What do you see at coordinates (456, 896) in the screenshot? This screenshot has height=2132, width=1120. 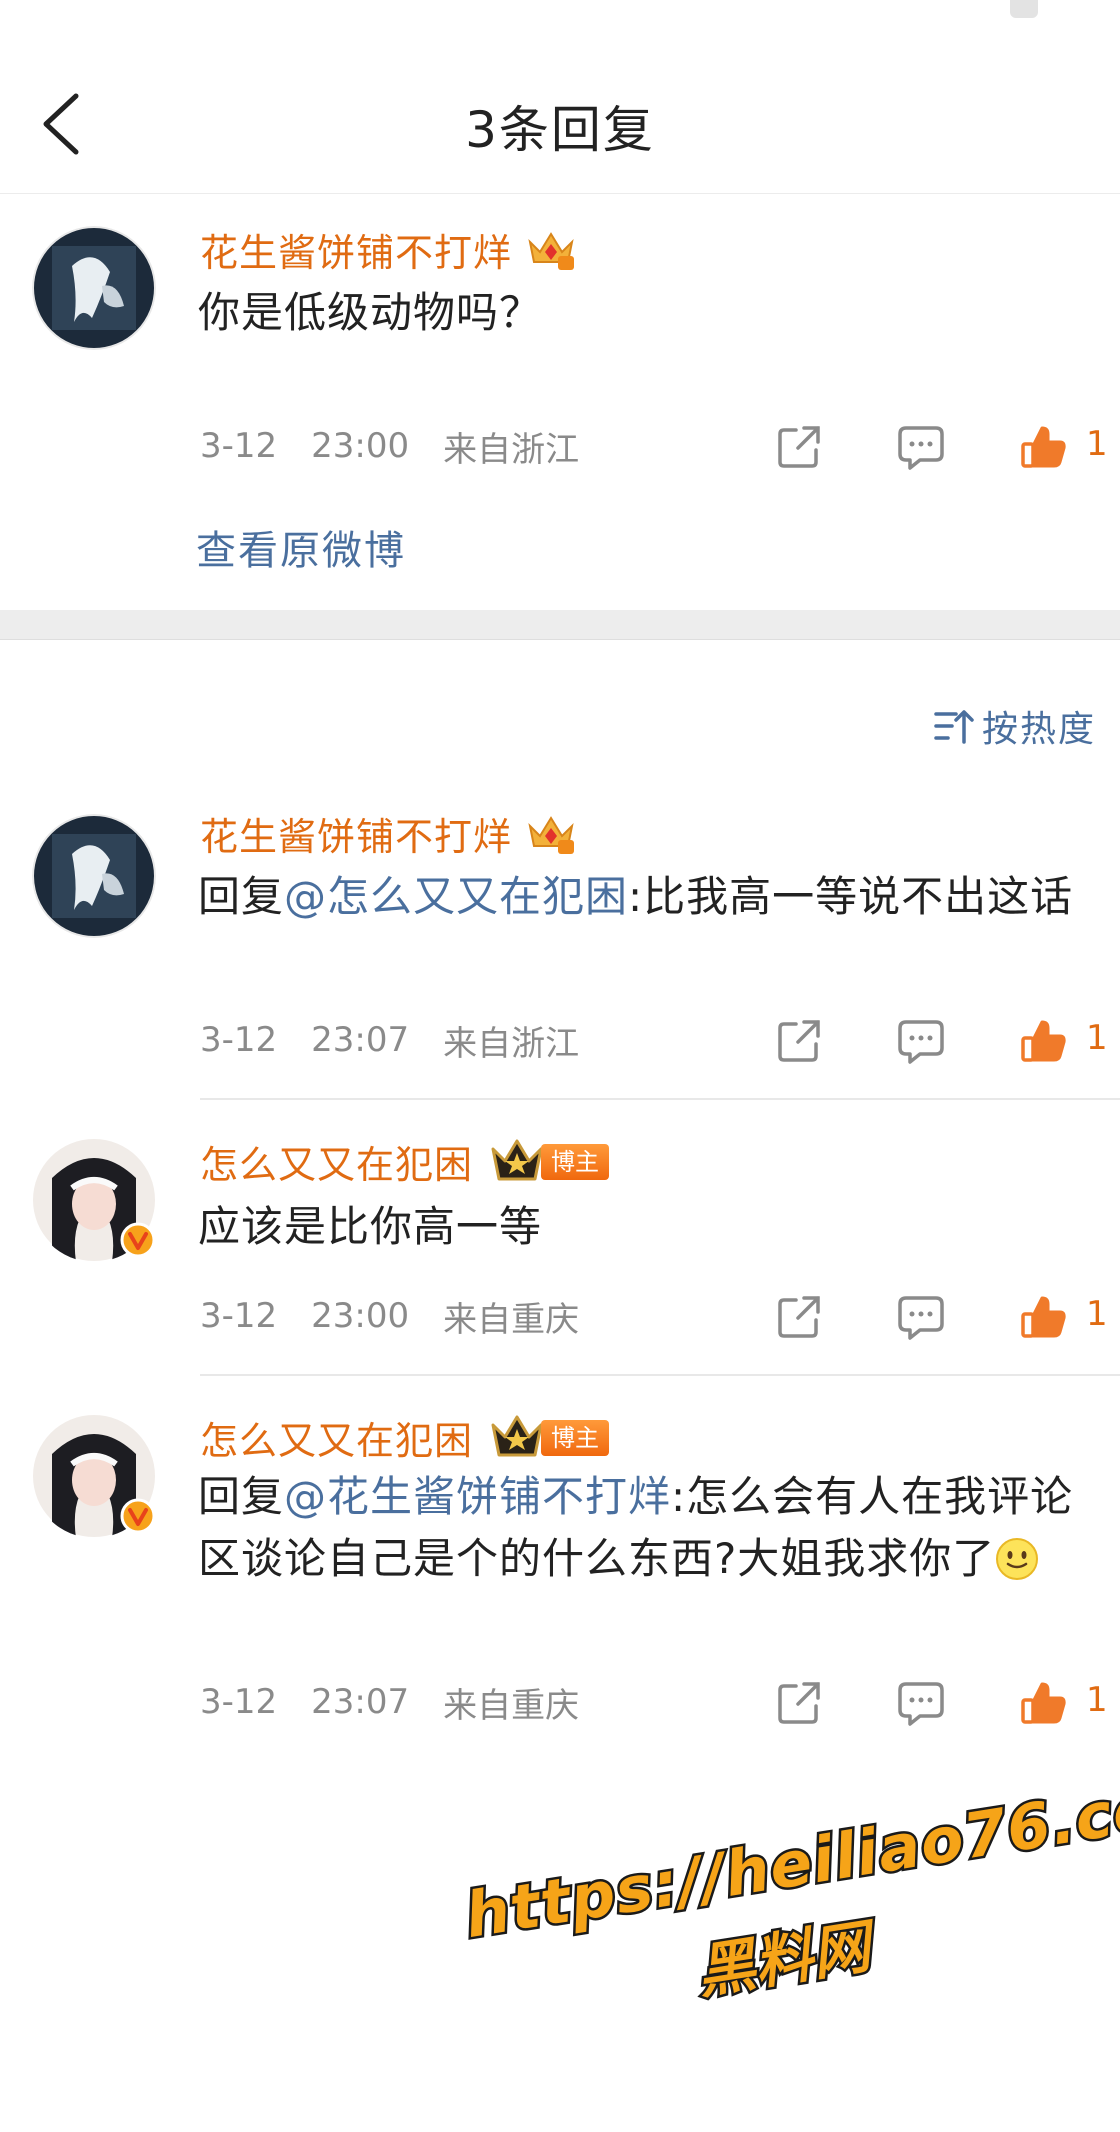 I see `mention-link: @怎么又又在犯困` at bounding box center [456, 896].